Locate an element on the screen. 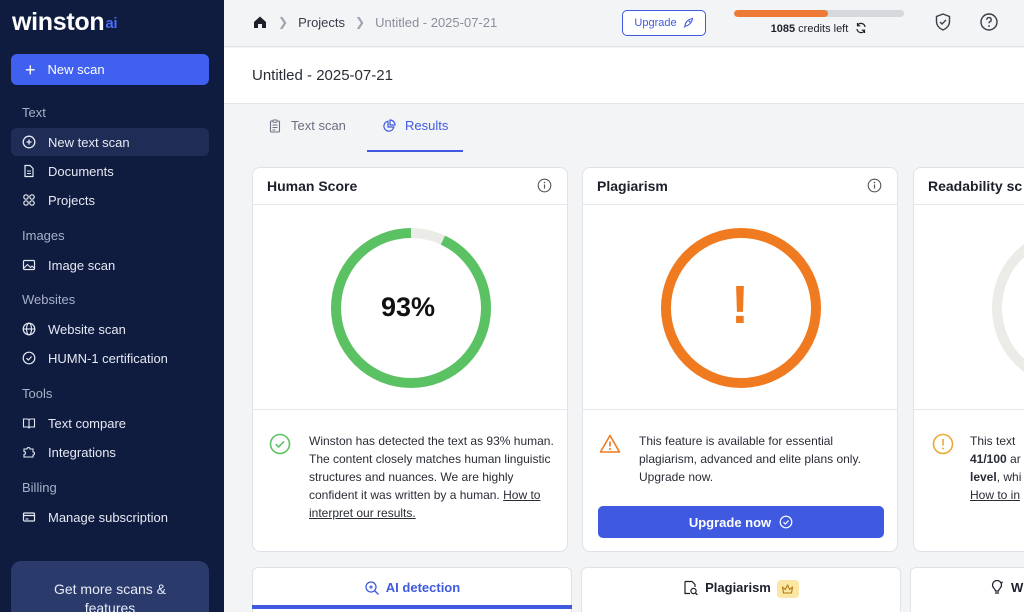 The width and height of the screenshot is (1024, 612). credits-text: 1085 credits left is located at coordinates (819, 29).